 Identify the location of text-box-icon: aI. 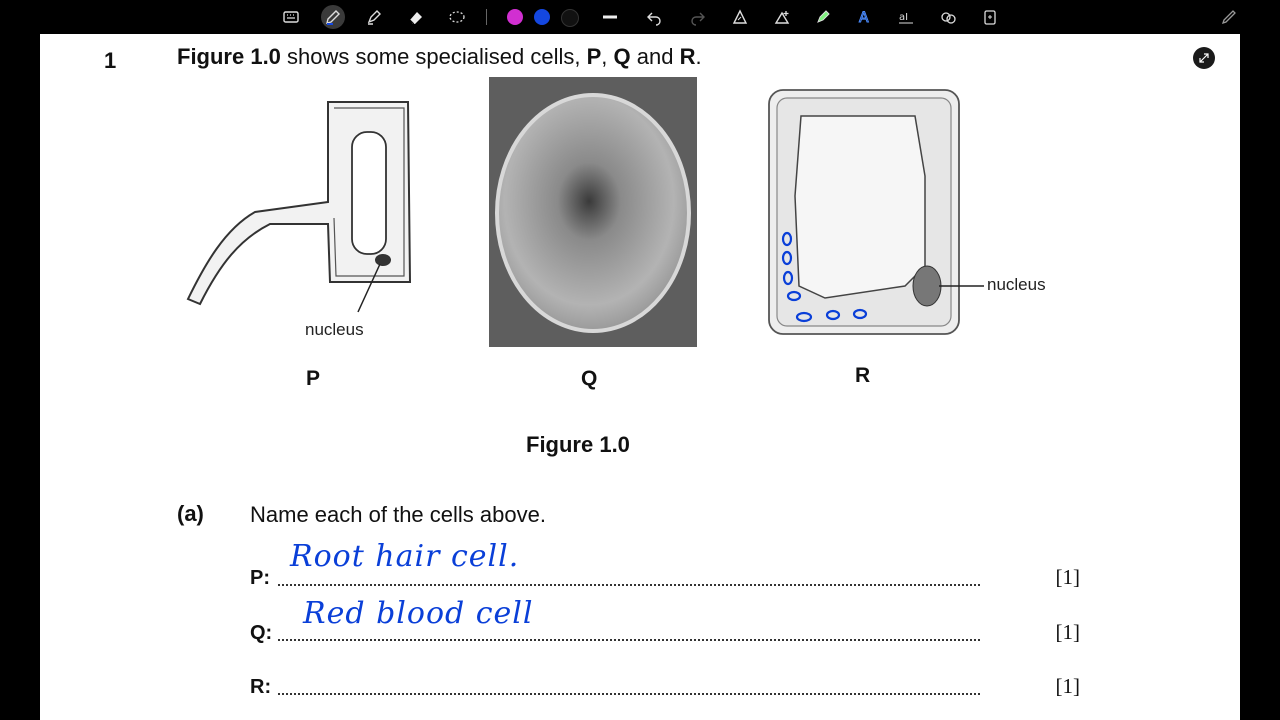
(906, 17).